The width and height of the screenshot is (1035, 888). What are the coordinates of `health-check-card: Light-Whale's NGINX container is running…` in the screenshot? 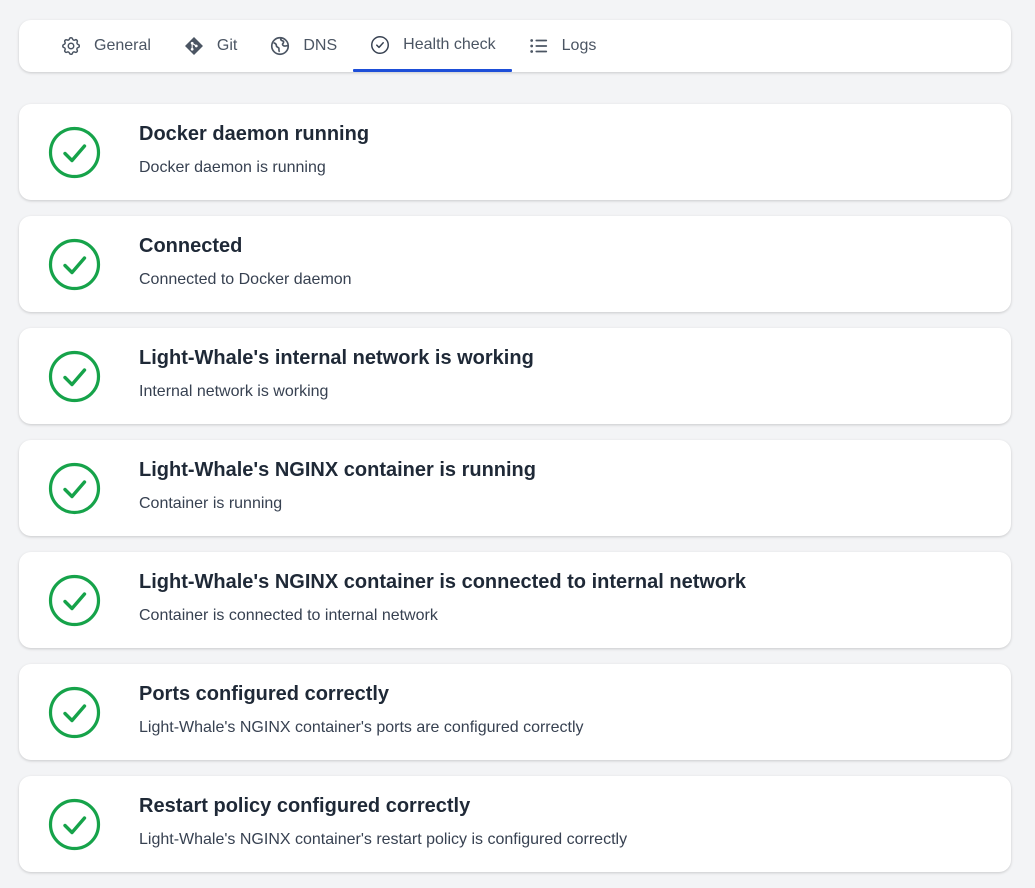 It's located at (515, 488).